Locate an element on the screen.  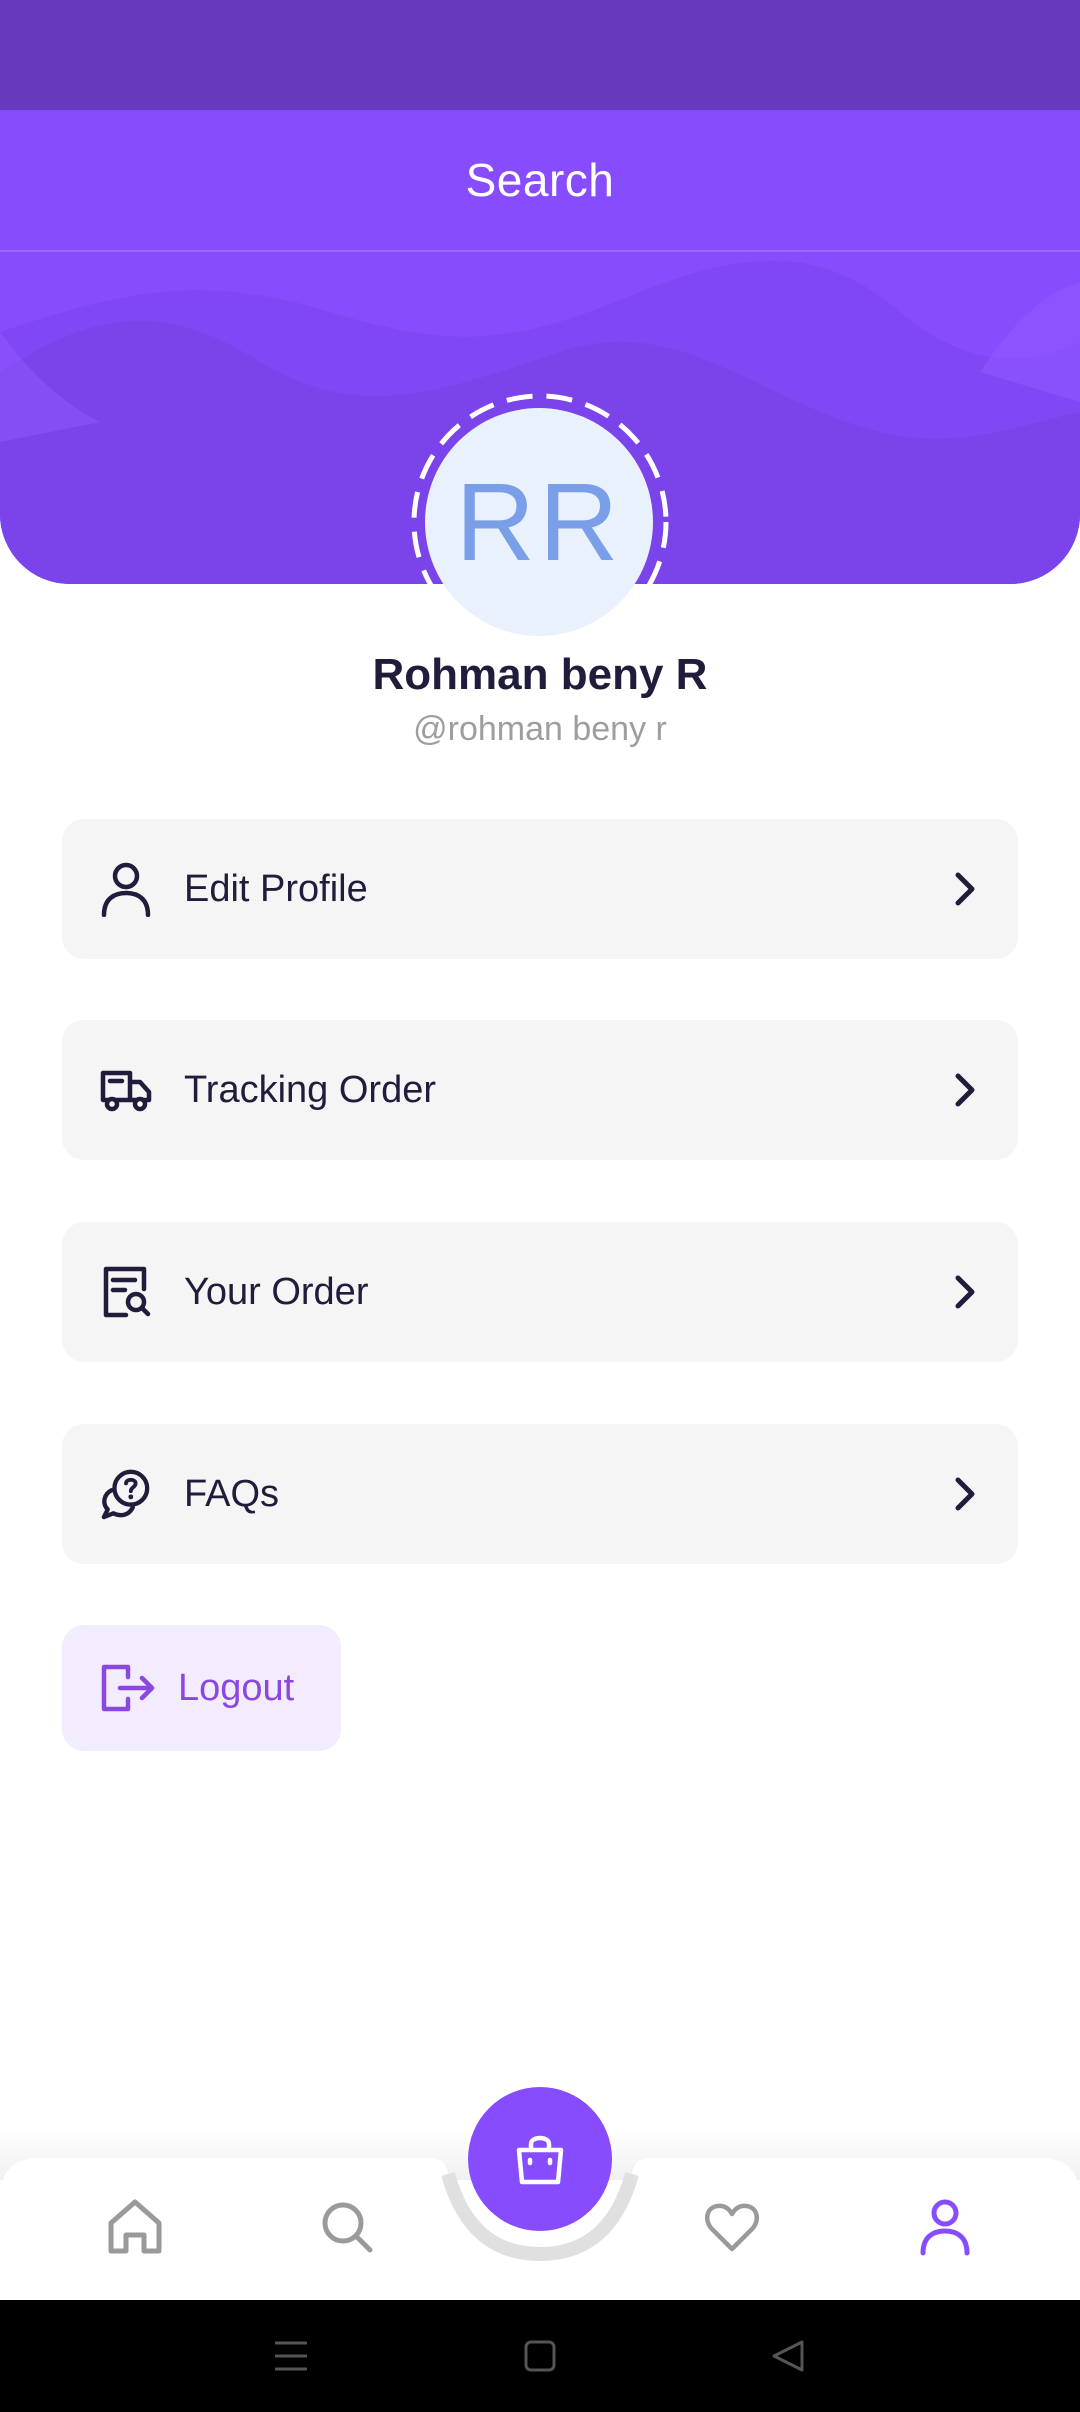
back-triangle-icon is located at coordinates (788, 2356).